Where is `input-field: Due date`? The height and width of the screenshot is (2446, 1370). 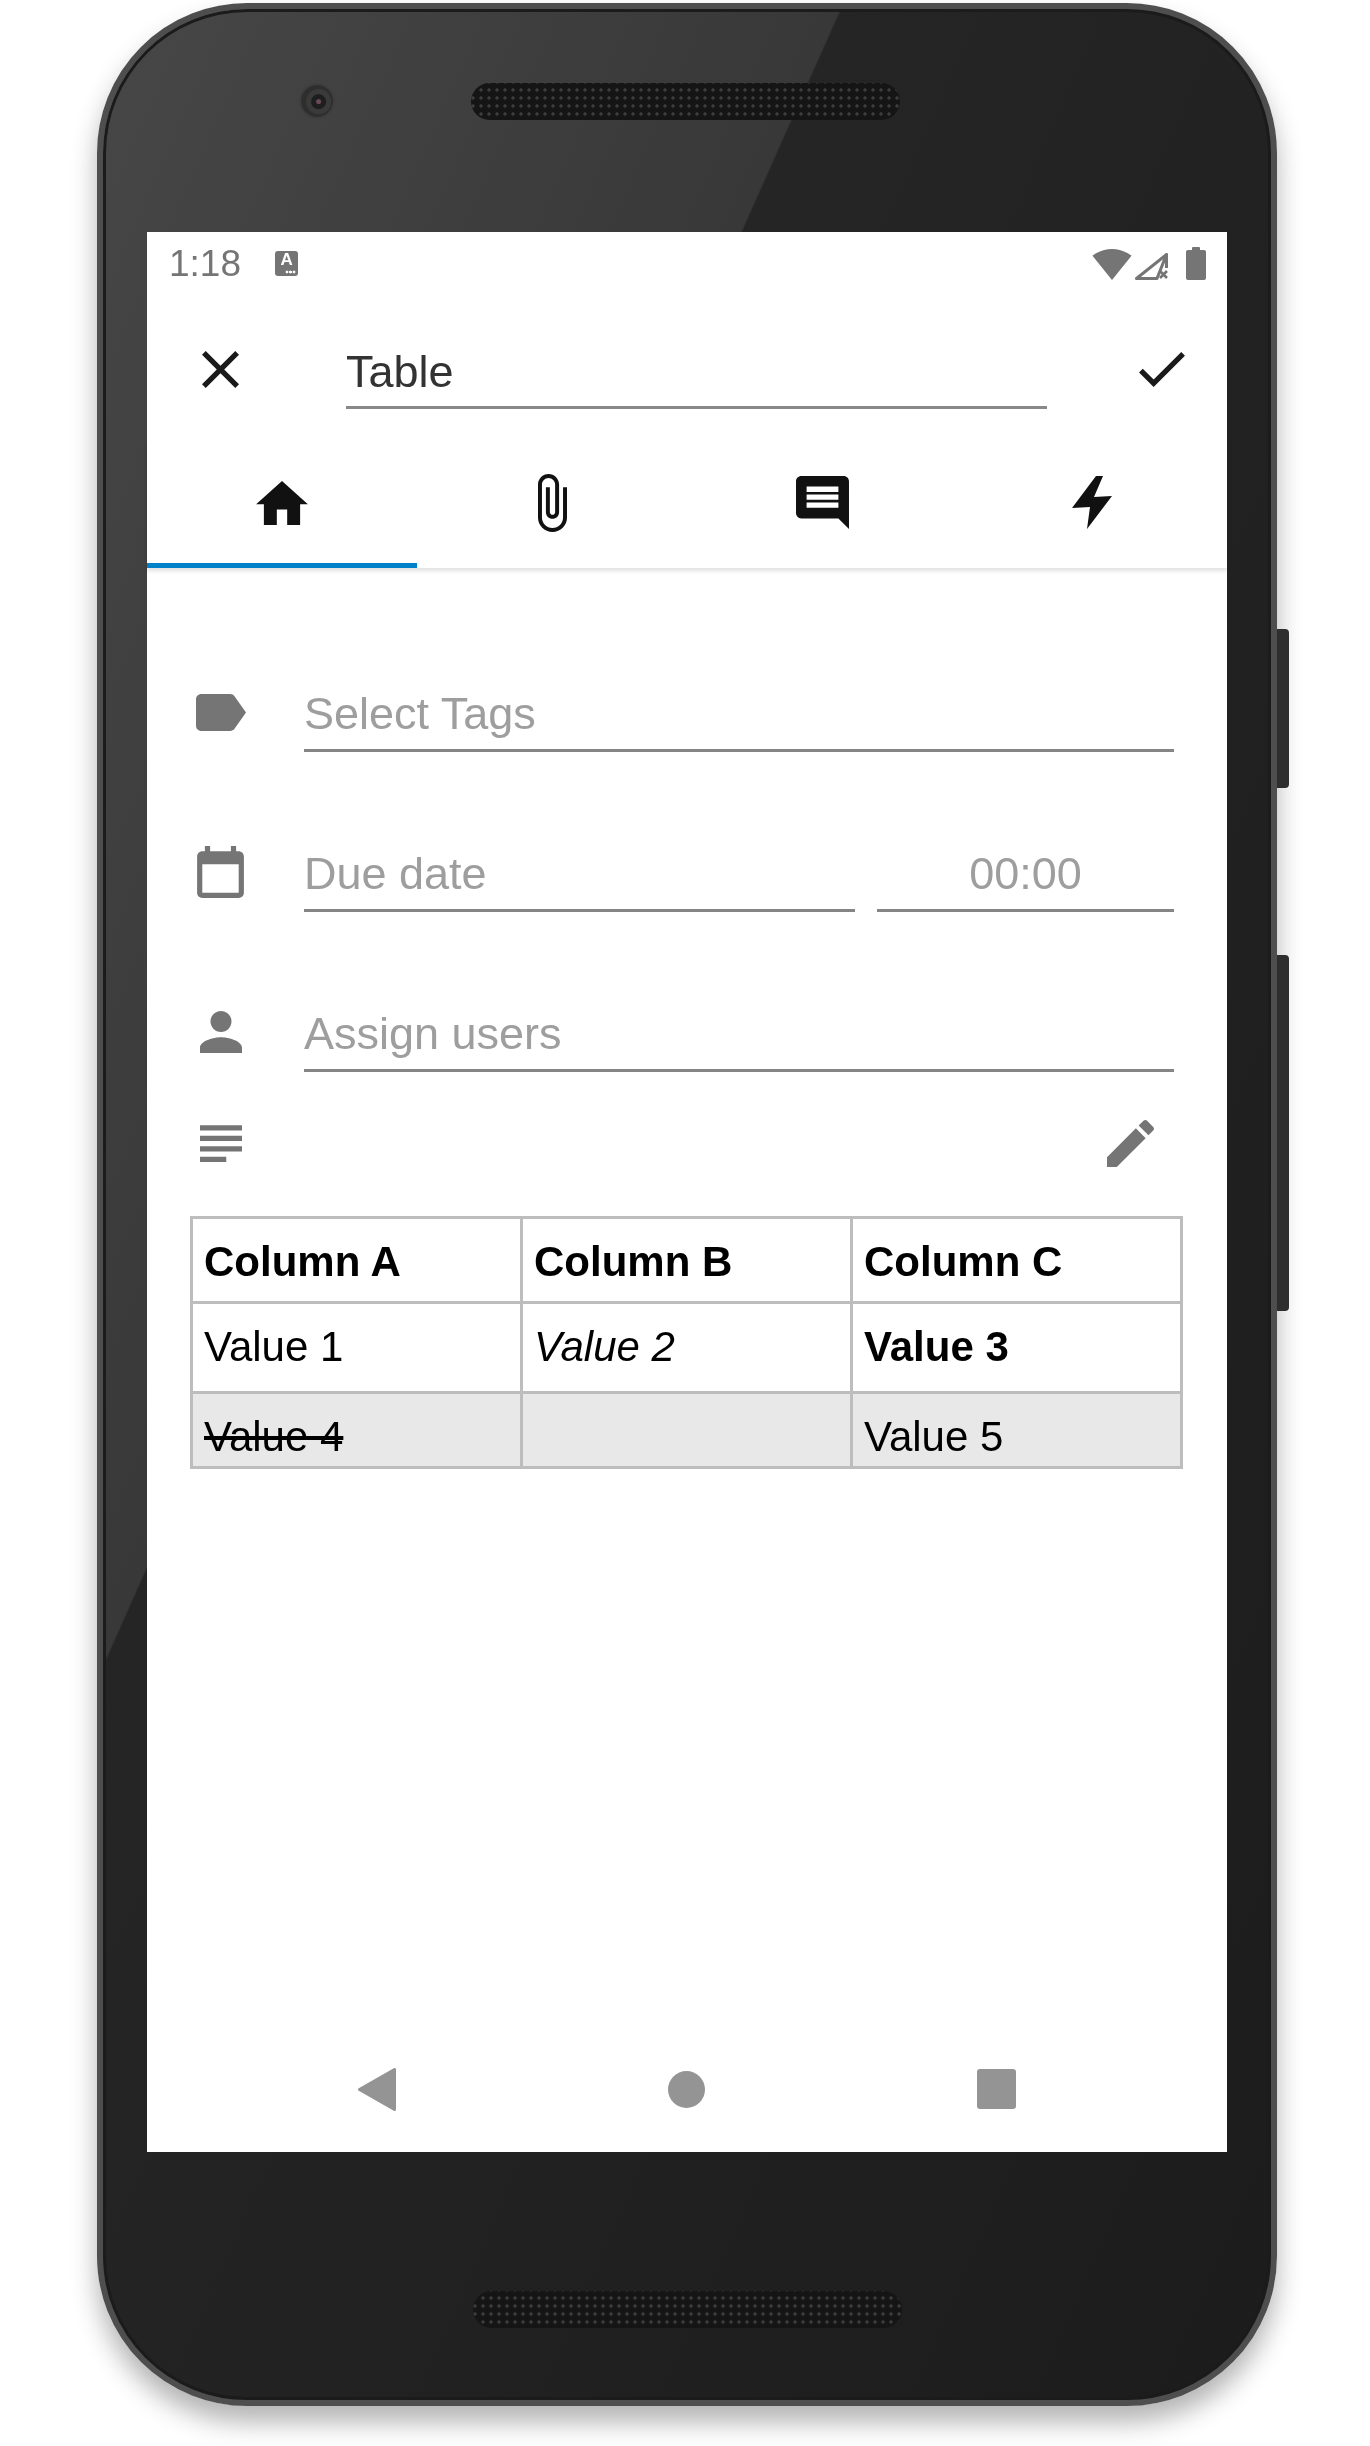 input-field: Due date is located at coordinates (579, 872).